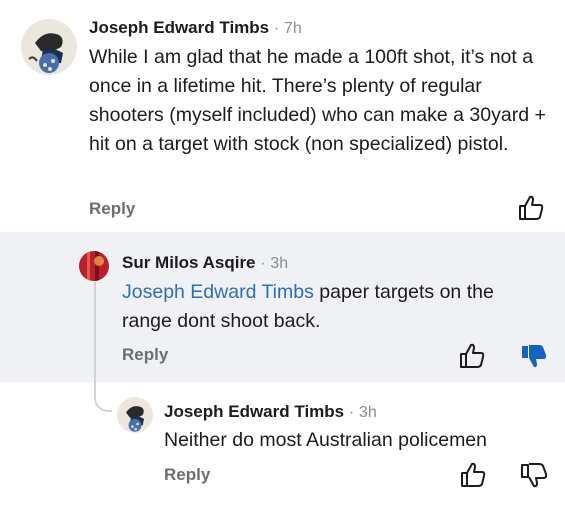 The image size is (565, 510). I want to click on author-line: Joseph Edward Timbs · 7h, so click(195, 28).